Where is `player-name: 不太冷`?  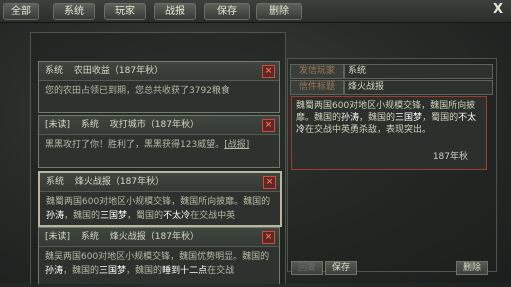
player-name: 不太冷 is located at coordinates (177, 216).